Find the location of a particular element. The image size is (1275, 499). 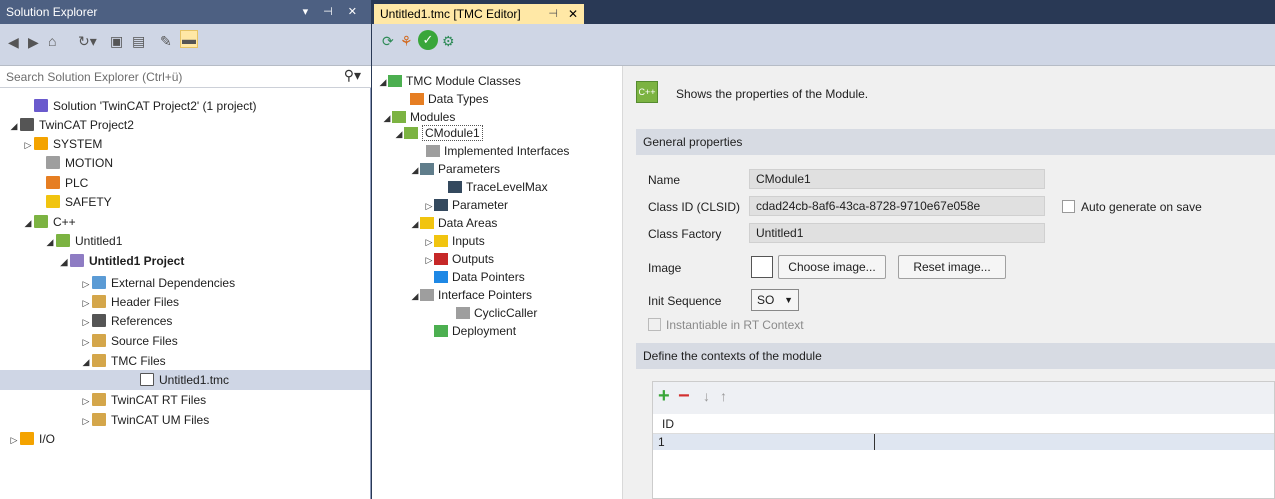

tree-item: ▷ SYSTEM is located at coordinates (62, 144).